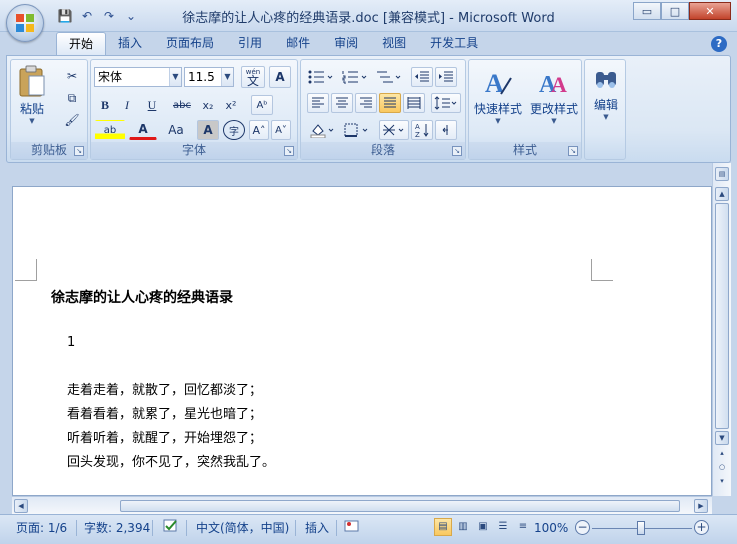  What do you see at coordinates (701, 527) in the screenshot?
I see `zoom-in-icon: +` at bounding box center [701, 527].